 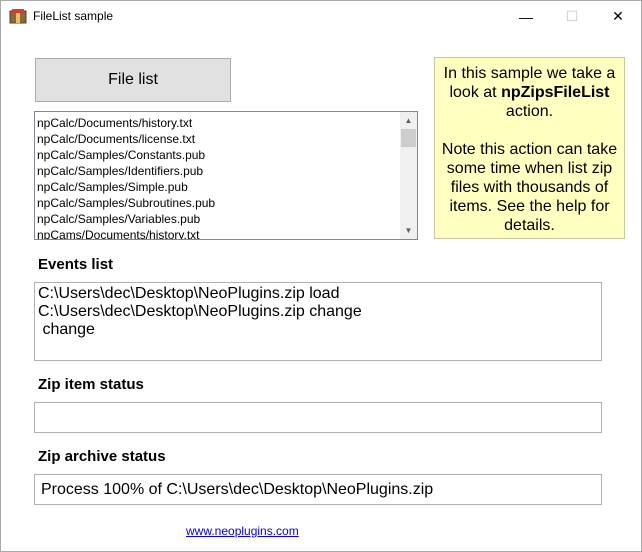 What do you see at coordinates (529, 206) in the screenshot?
I see `note-line: items. See the help for` at bounding box center [529, 206].